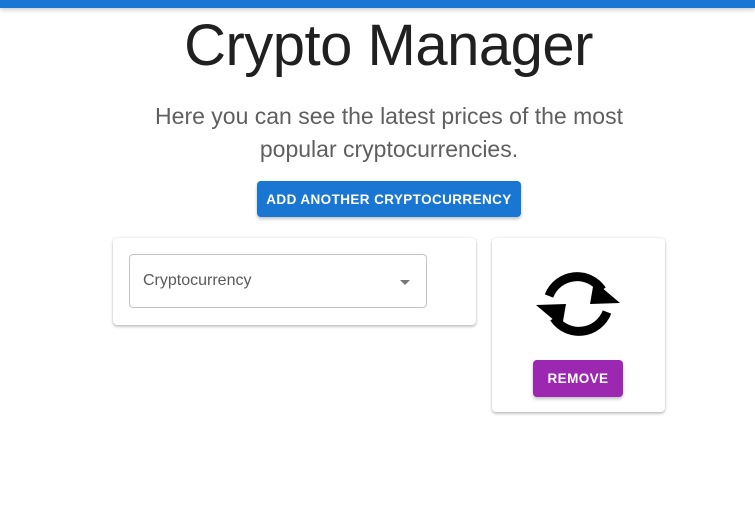 The image size is (755, 517). I want to click on crypto-select-card: Cryptocurrency, so click(294, 281).